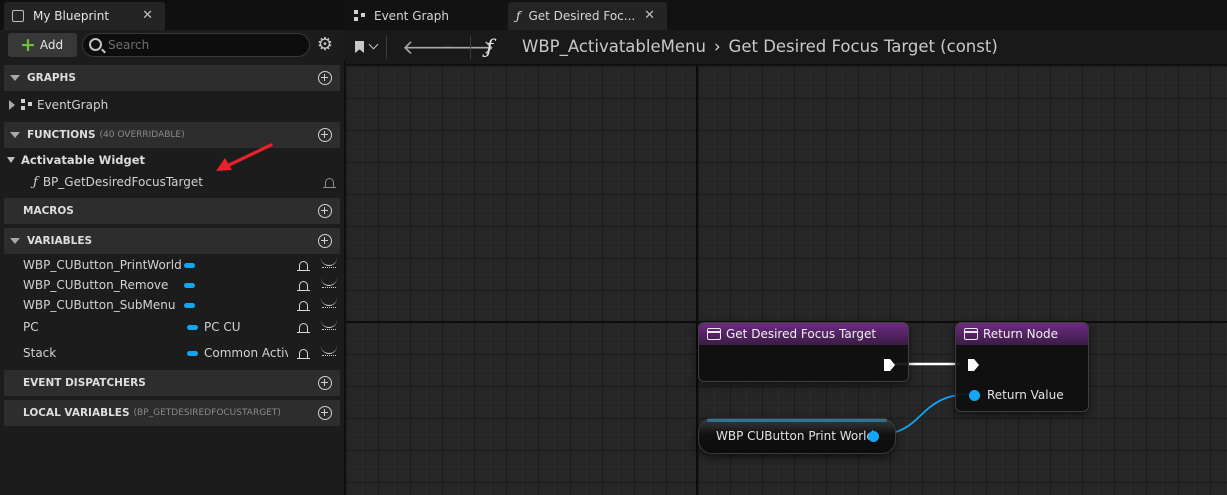  Describe the element at coordinates (717, 46) in the screenshot. I see `chevron-right-icon: ›` at that location.